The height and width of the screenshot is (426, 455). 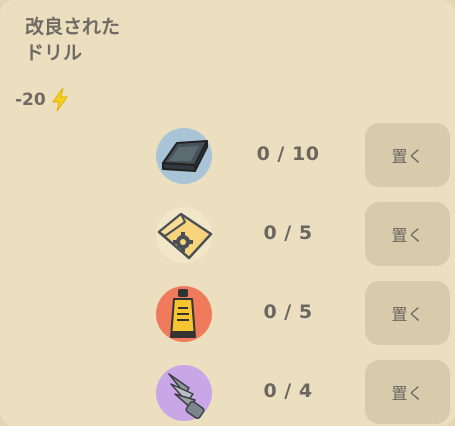 I want to click on material-count: 0 / 10, so click(x=288, y=154).